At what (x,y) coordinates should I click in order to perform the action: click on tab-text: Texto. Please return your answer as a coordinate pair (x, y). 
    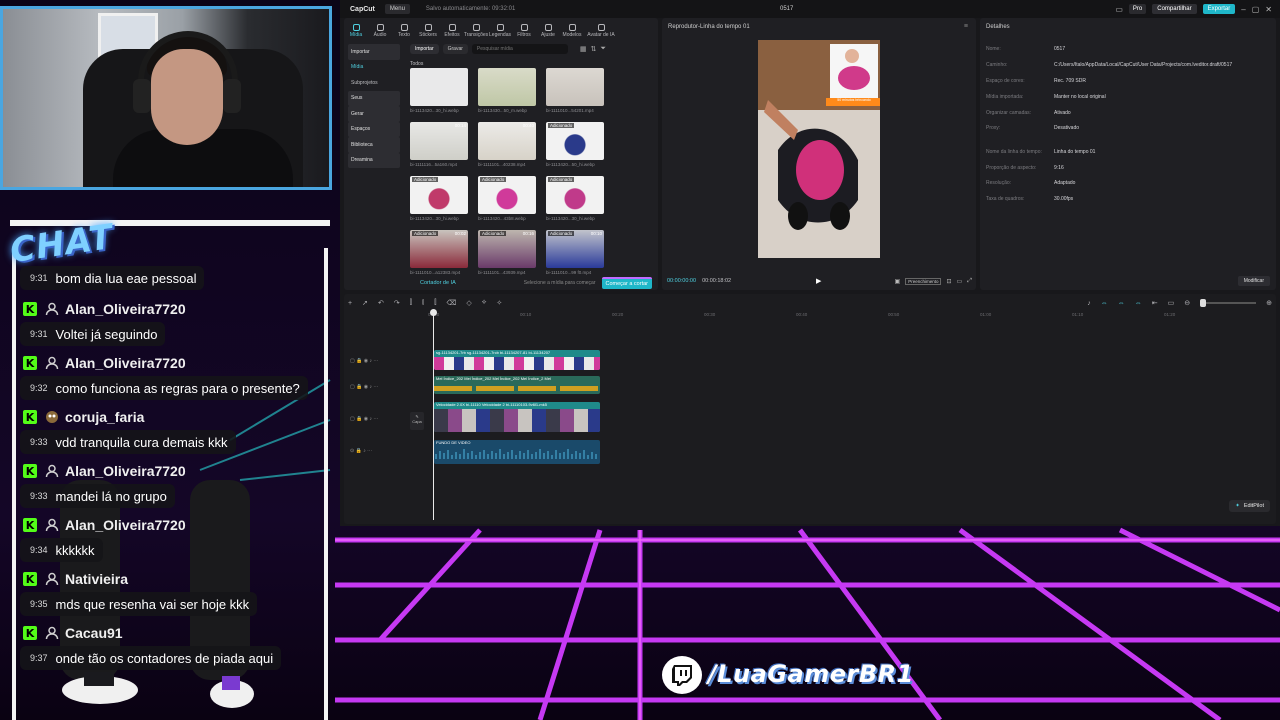
    Looking at the image, I should click on (404, 28).